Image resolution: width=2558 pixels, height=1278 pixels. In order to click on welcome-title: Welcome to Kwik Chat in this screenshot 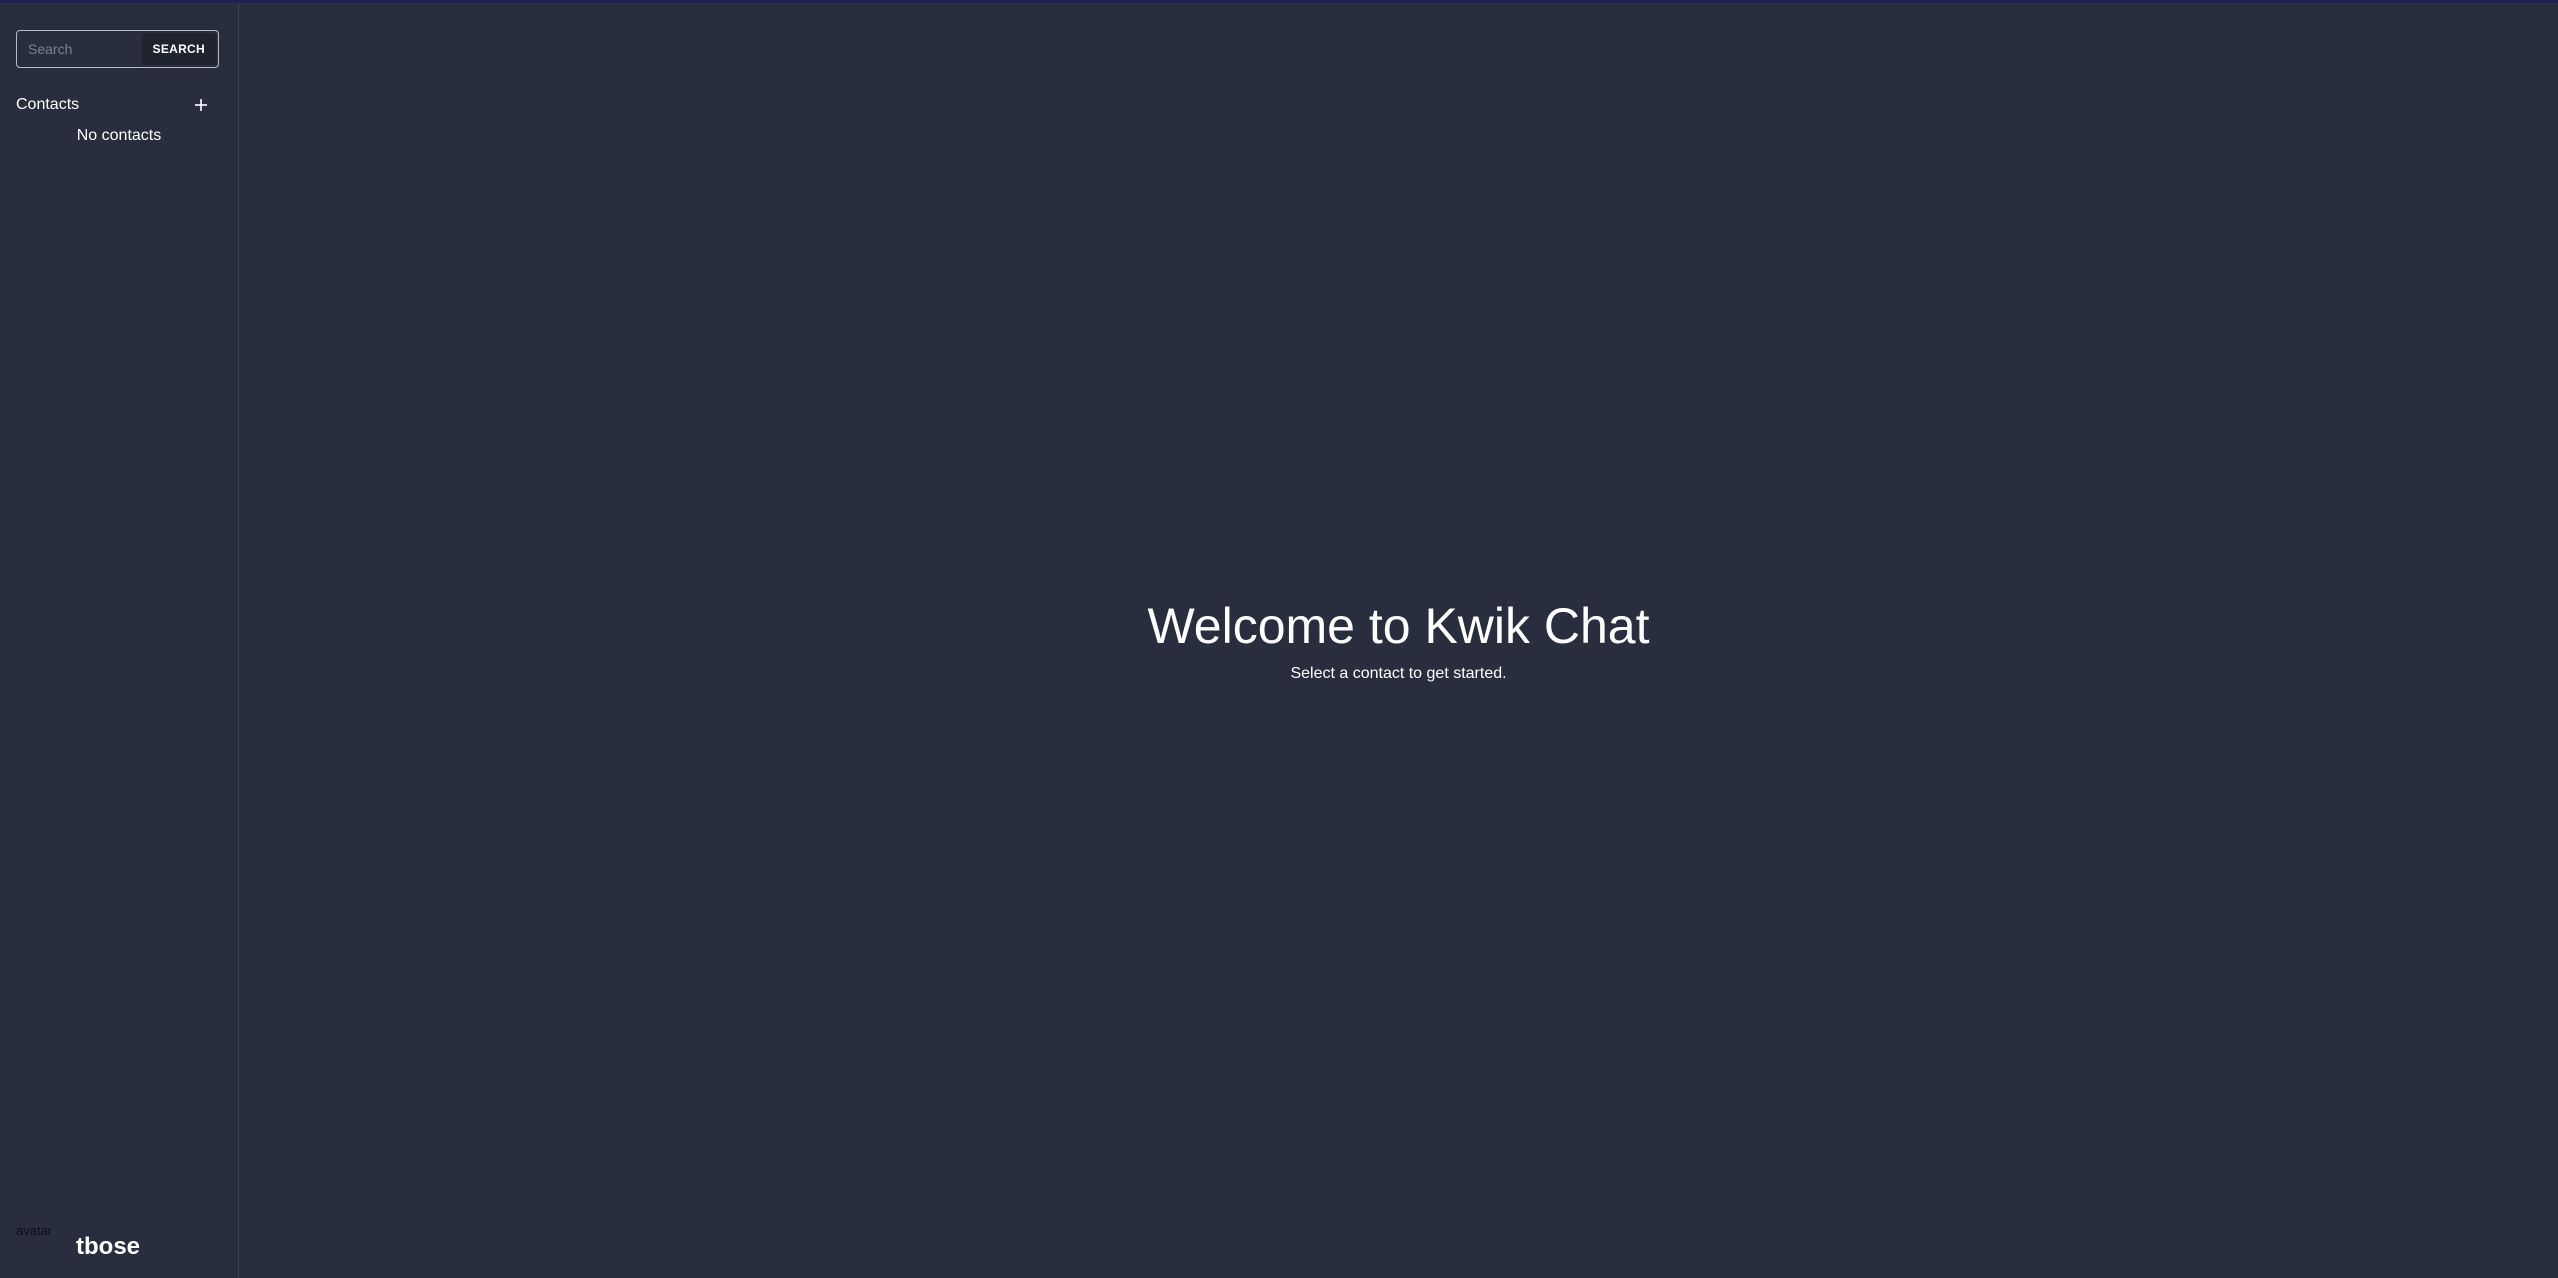, I will do `click(1398, 626)`.